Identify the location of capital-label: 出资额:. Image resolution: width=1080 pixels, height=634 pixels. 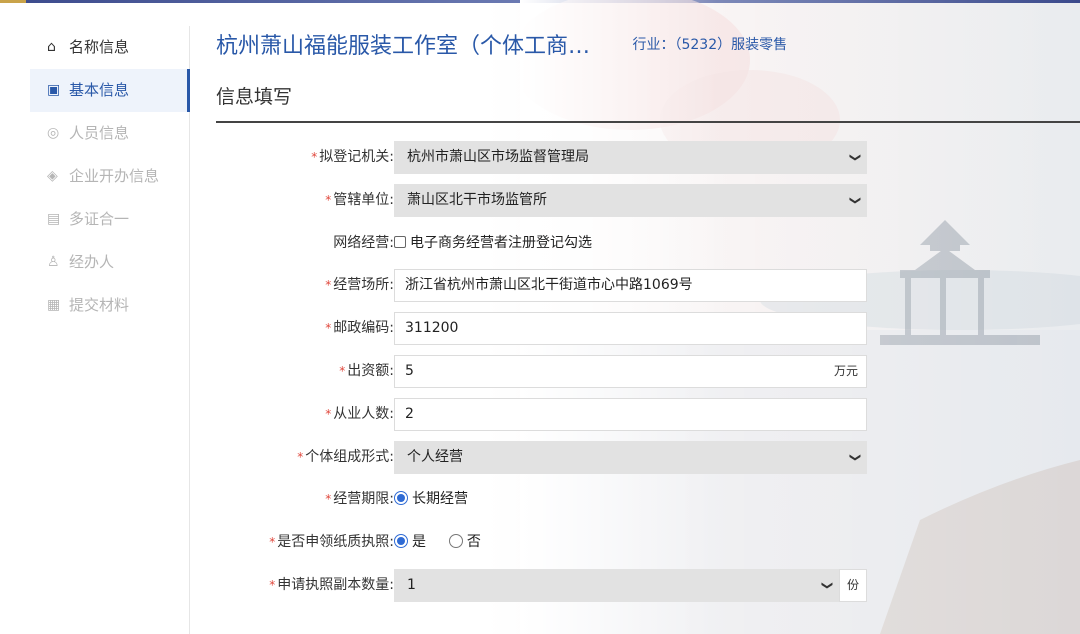
(370, 371).